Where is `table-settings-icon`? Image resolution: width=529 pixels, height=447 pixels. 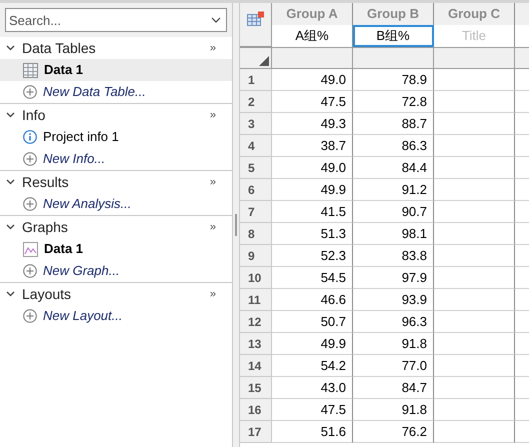
table-settings-icon is located at coordinates (255, 19).